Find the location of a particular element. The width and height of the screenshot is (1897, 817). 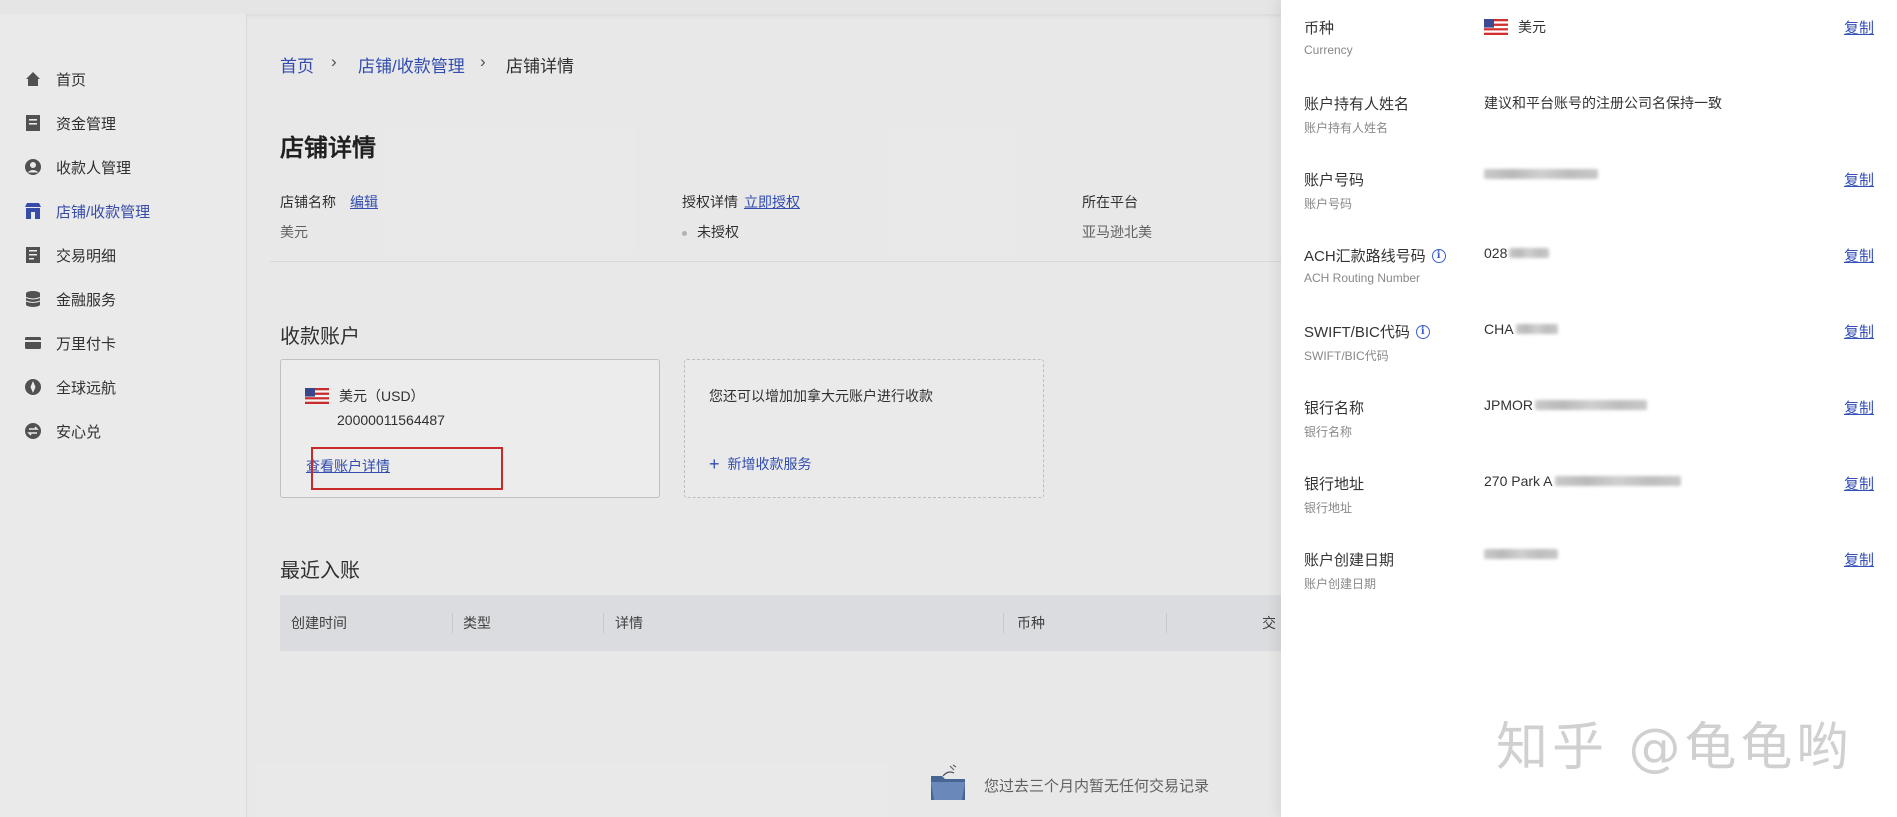

detail-row-currency: 币种 Currency 美元 复制 is located at coordinates (1589, 47).